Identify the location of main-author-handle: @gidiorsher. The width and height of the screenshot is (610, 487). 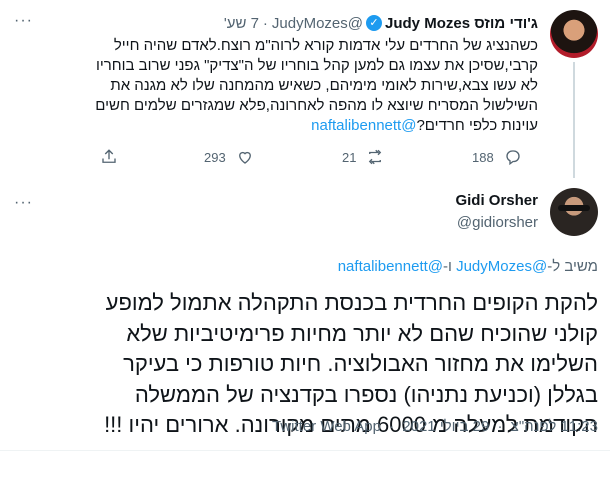
(497, 222).